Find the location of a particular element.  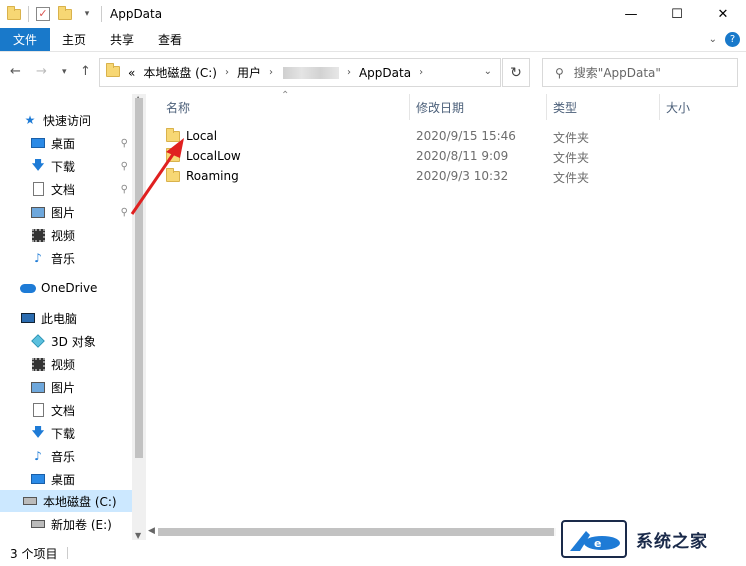

nav-item-documents: 文档 is located at coordinates (66, 410).